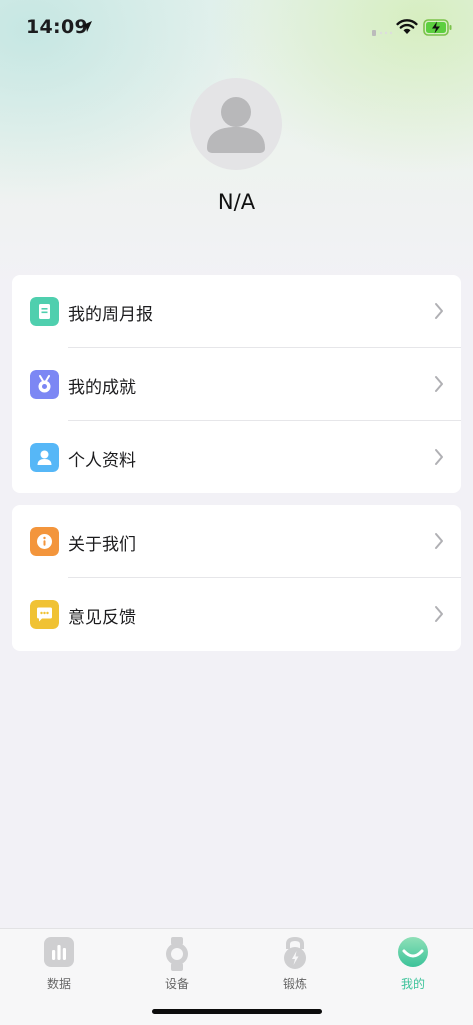  Describe the element at coordinates (294, 984) in the screenshot. I see `tab-label: 锻炼` at that location.